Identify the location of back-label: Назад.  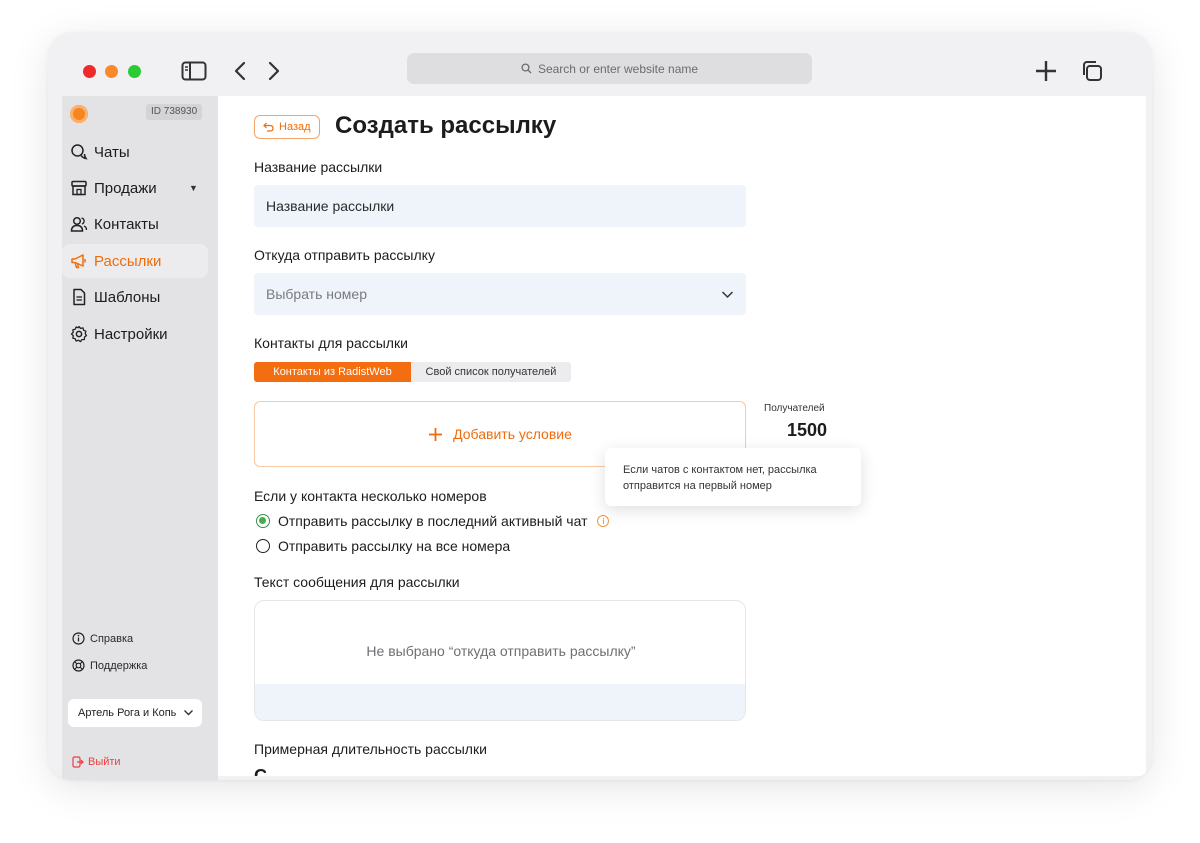
(295, 127).